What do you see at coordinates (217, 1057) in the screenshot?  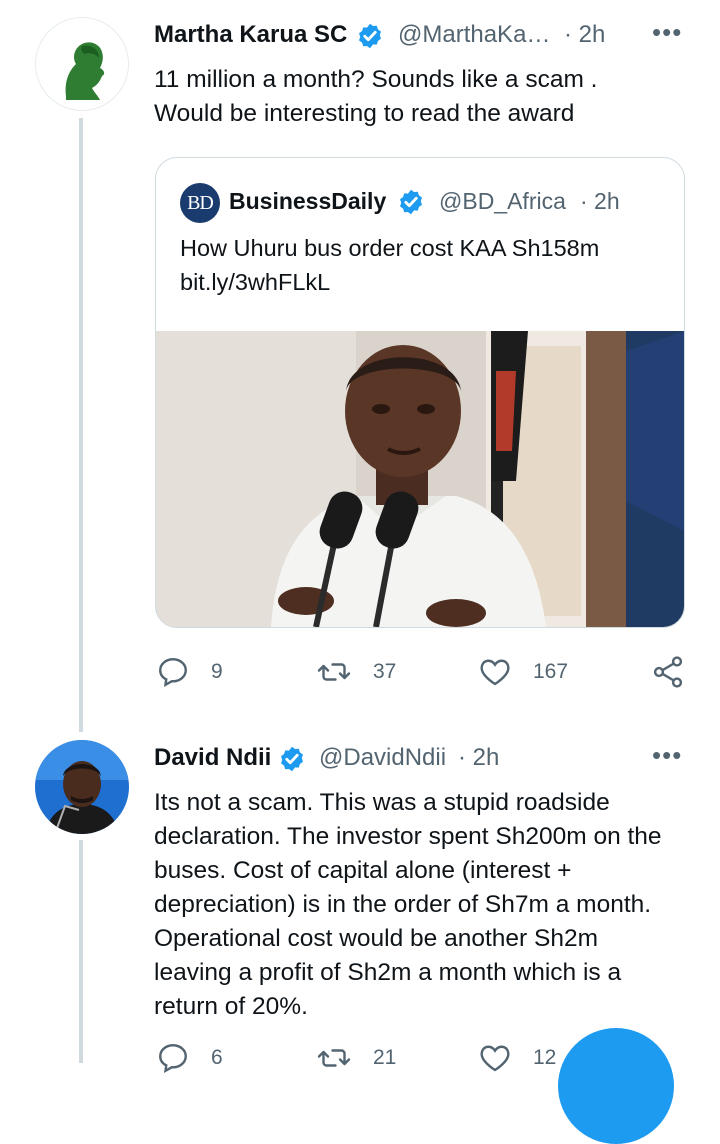 I see `reply-count: 6` at bounding box center [217, 1057].